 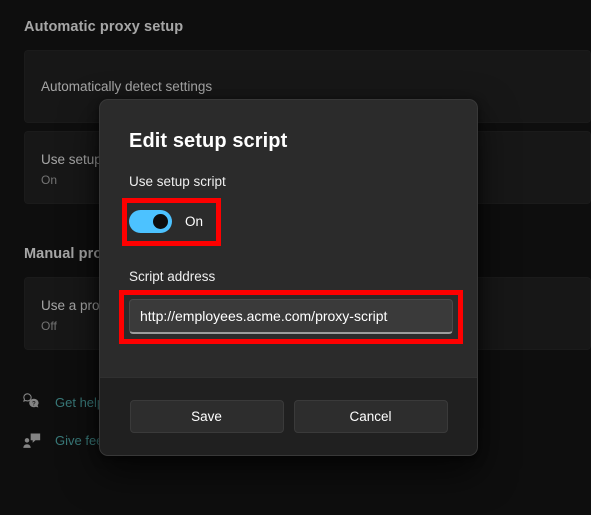 What do you see at coordinates (370, 416) in the screenshot?
I see `cancel-button: Cancel` at bounding box center [370, 416].